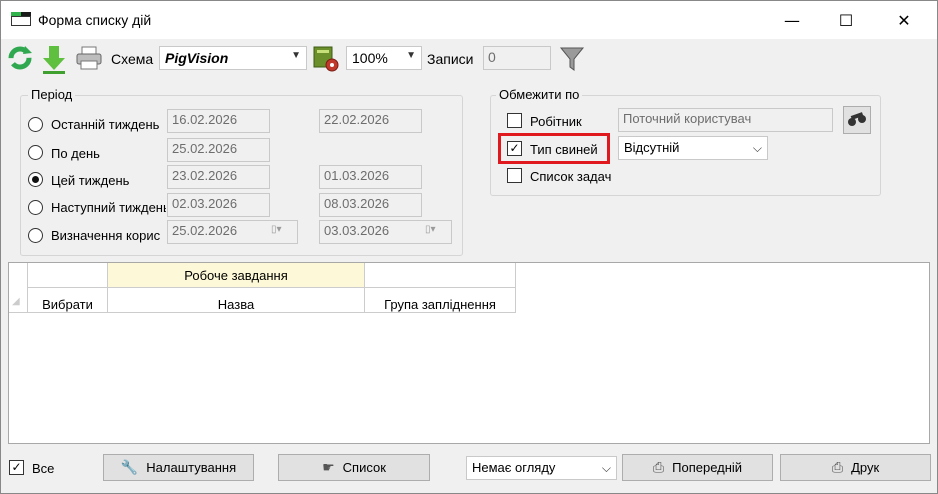  I want to click on binoculars-button, so click(857, 120).